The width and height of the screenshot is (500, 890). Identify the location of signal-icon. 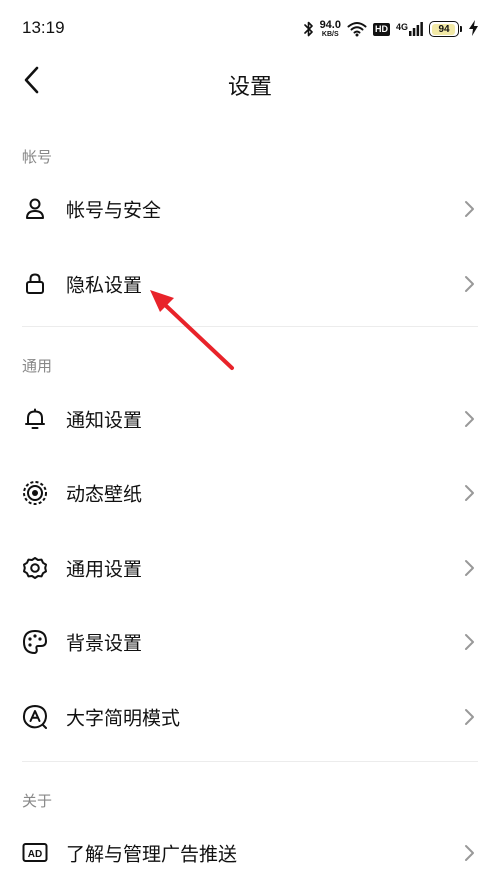
(416, 29).